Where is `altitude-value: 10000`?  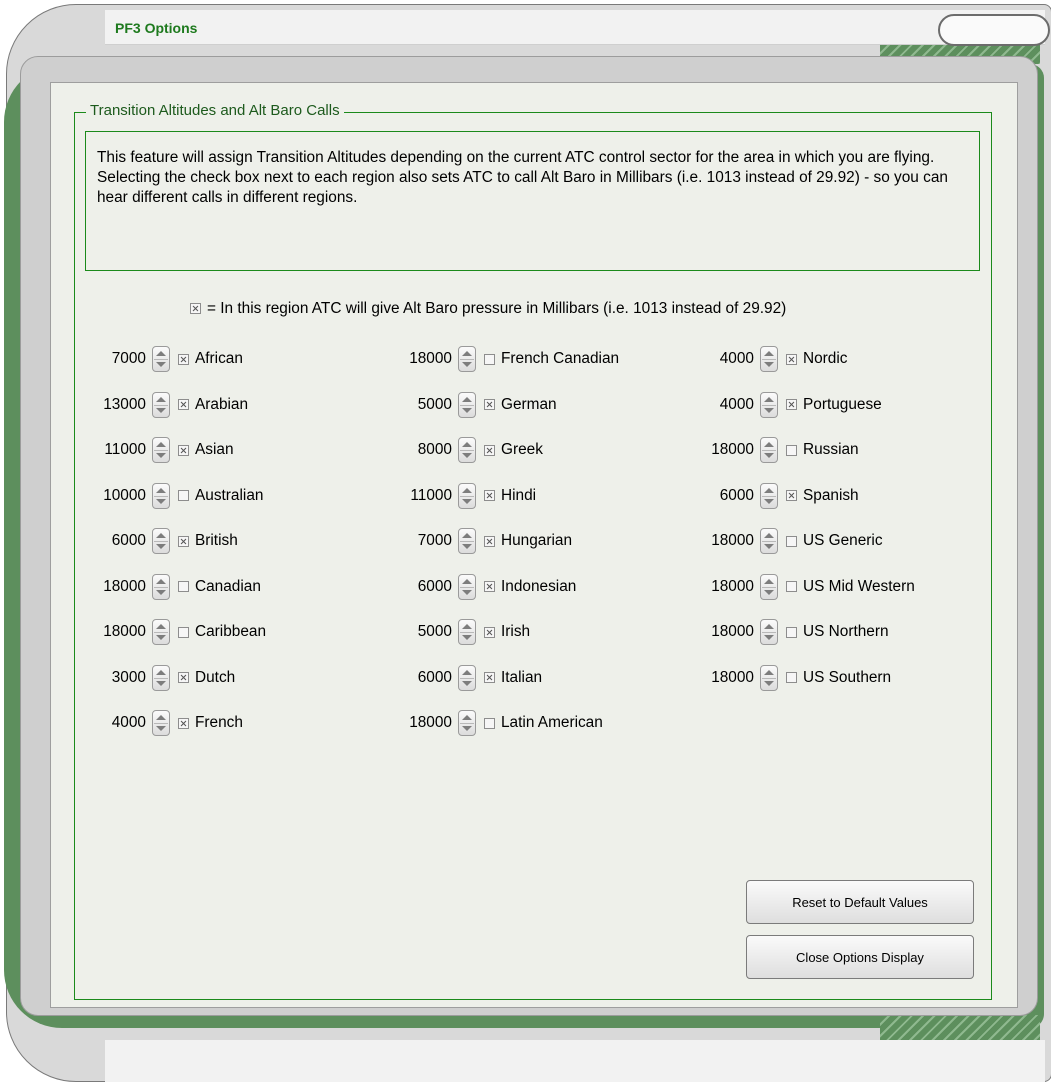 altitude-value: 10000 is located at coordinates (115, 496).